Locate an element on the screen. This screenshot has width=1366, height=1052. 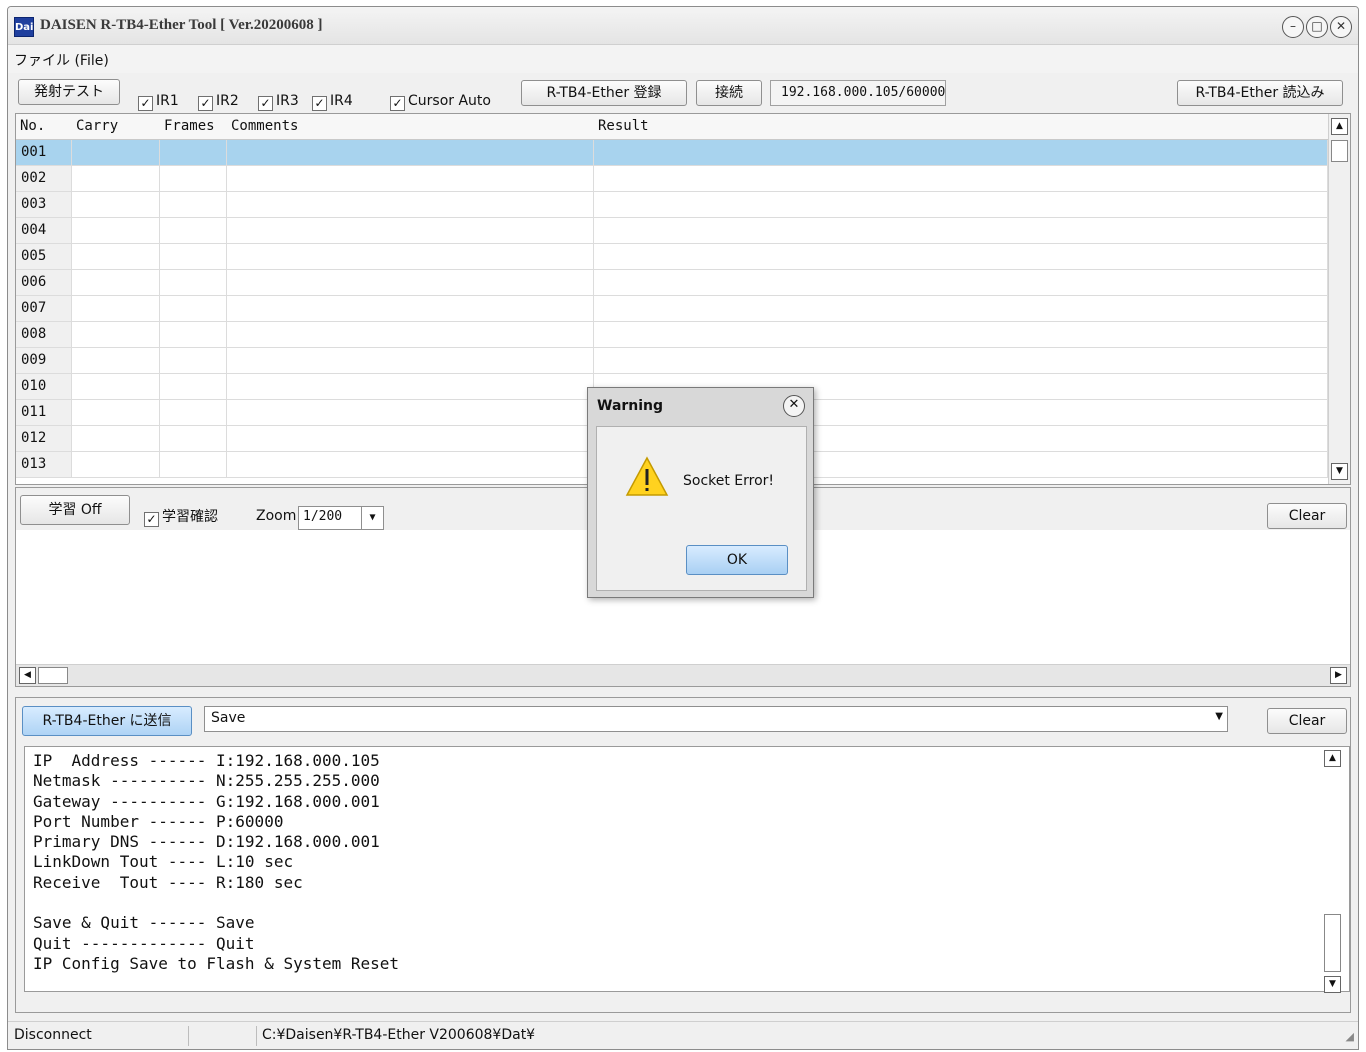
table-row: 006 is located at coordinates (672, 283).